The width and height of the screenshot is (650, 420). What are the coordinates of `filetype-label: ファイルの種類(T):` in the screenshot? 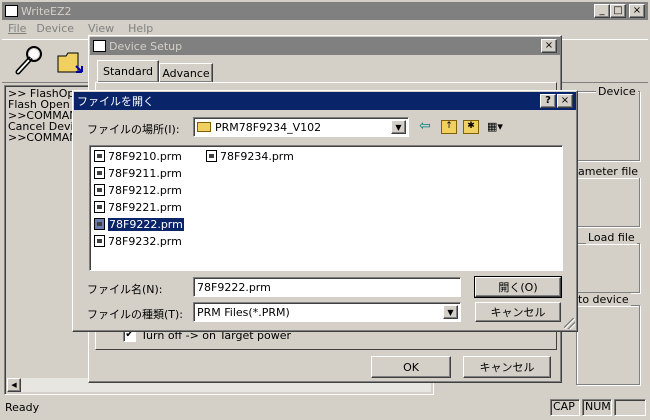 It's located at (135, 314).